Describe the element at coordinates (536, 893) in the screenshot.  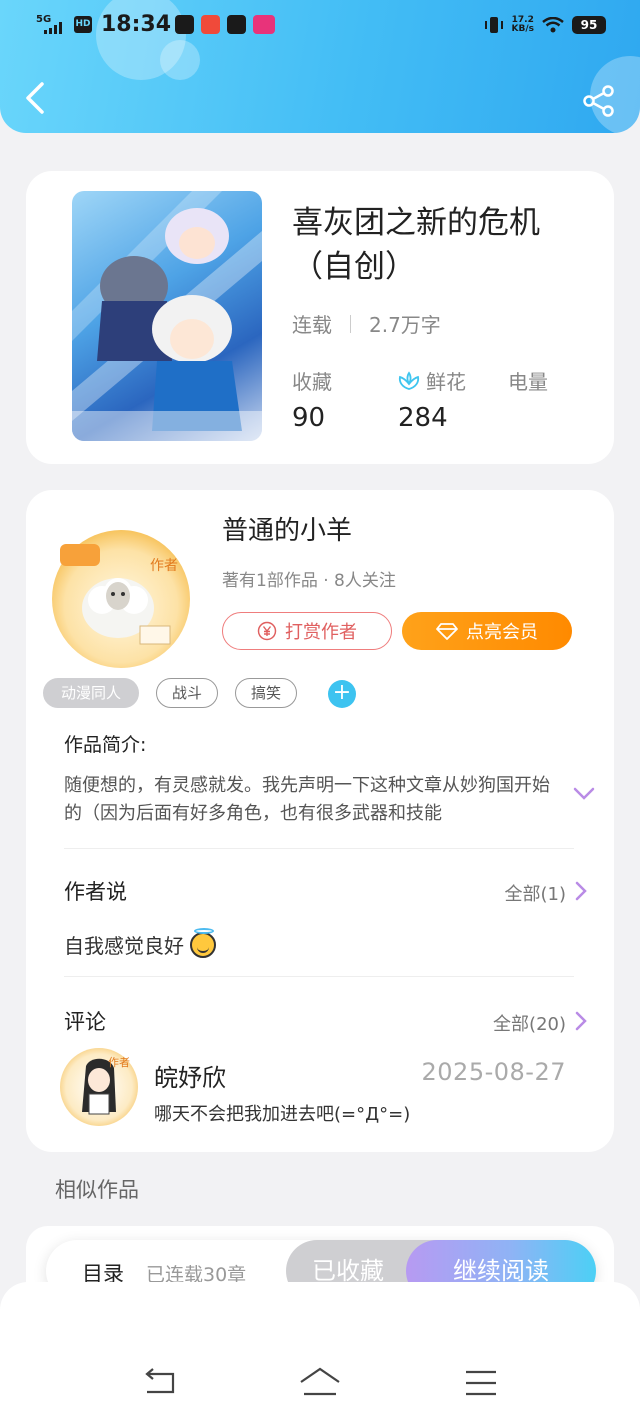
I see `author-says-all-link: 全部(1)` at that location.